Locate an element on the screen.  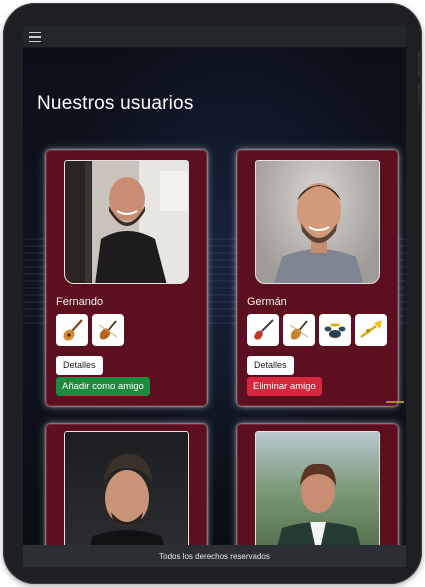
user-name: Fernando is located at coordinates (80, 302).